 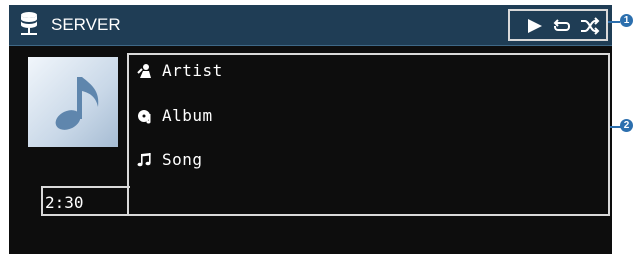 I want to click on album-name: Album, so click(x=187, y=115).